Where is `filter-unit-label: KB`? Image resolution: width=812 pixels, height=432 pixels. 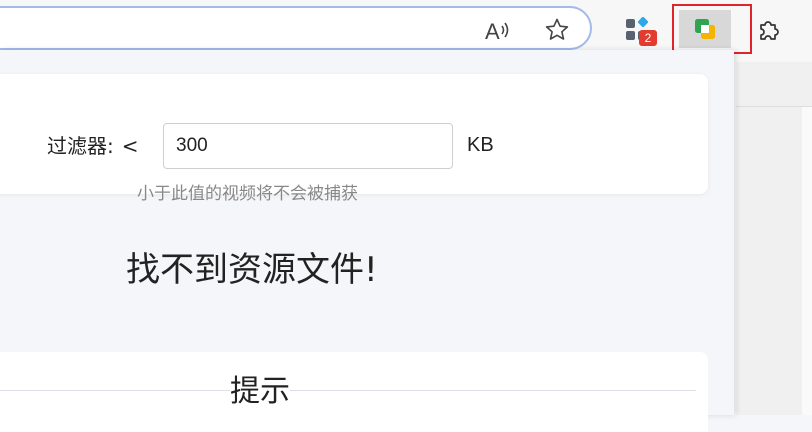 filter-unit-label: KB is located at coordinates (480, 145).